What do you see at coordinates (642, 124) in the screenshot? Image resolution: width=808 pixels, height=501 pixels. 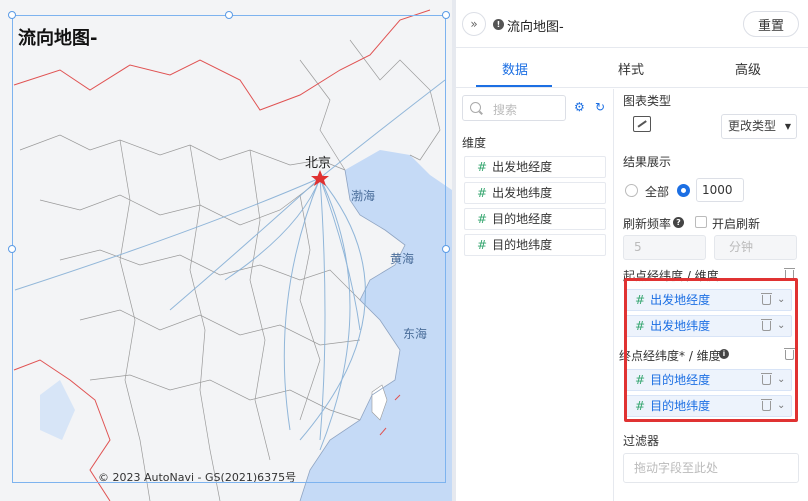 I see `map-chart-icon` at bounding box center [642, 124].